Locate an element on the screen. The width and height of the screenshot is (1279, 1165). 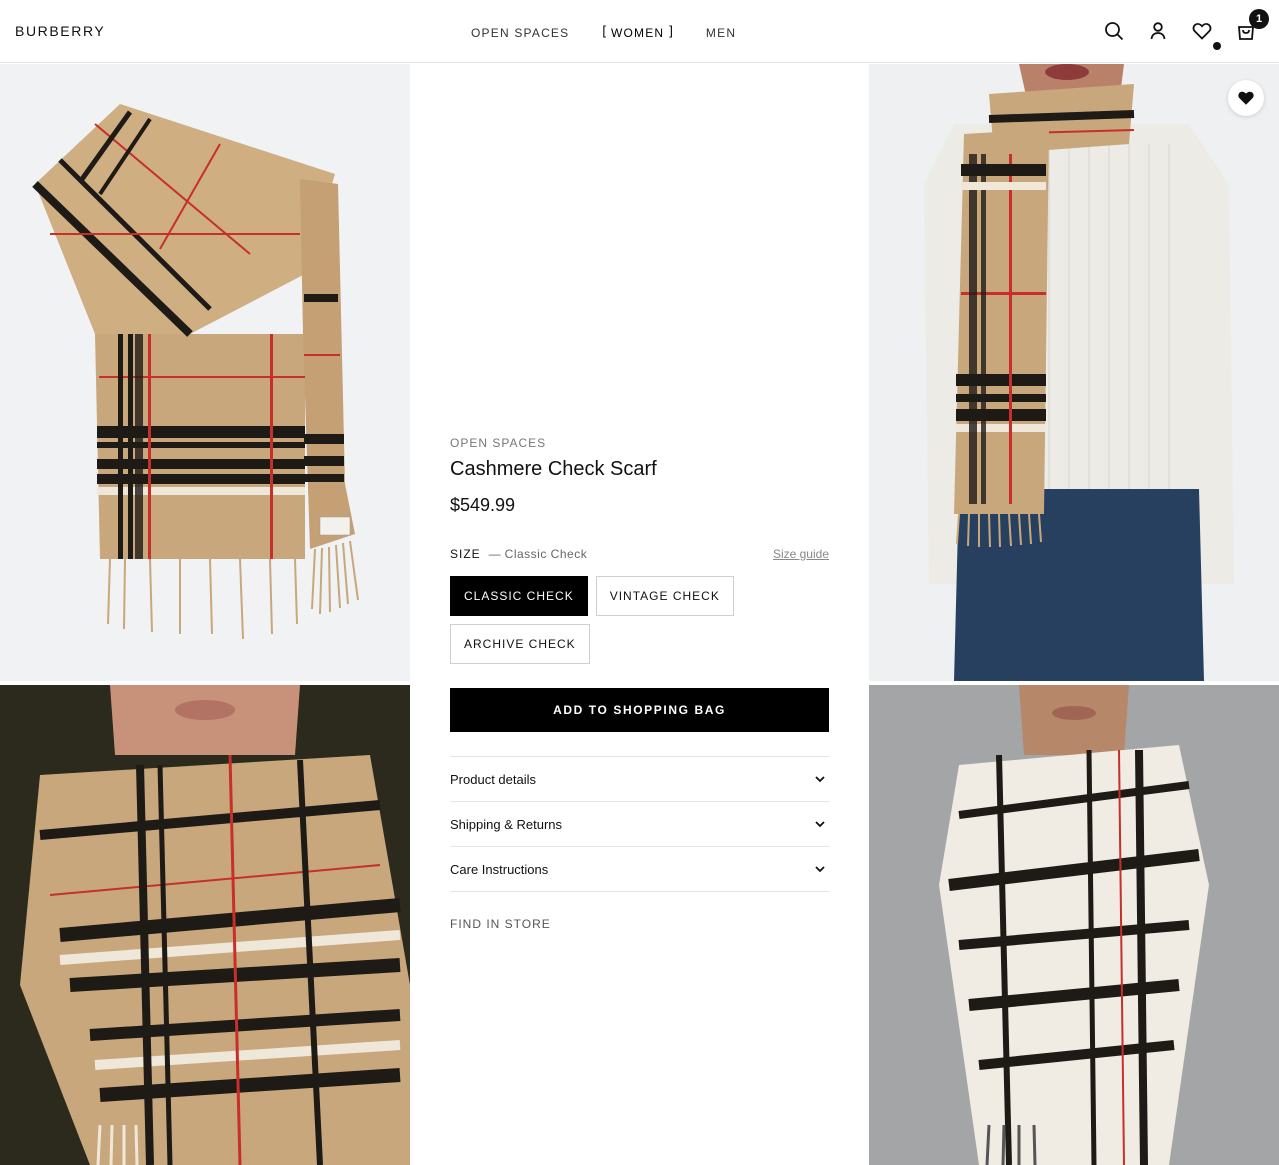
product-title: Cashmere Check Scarf is located at coordinates (553, 469).